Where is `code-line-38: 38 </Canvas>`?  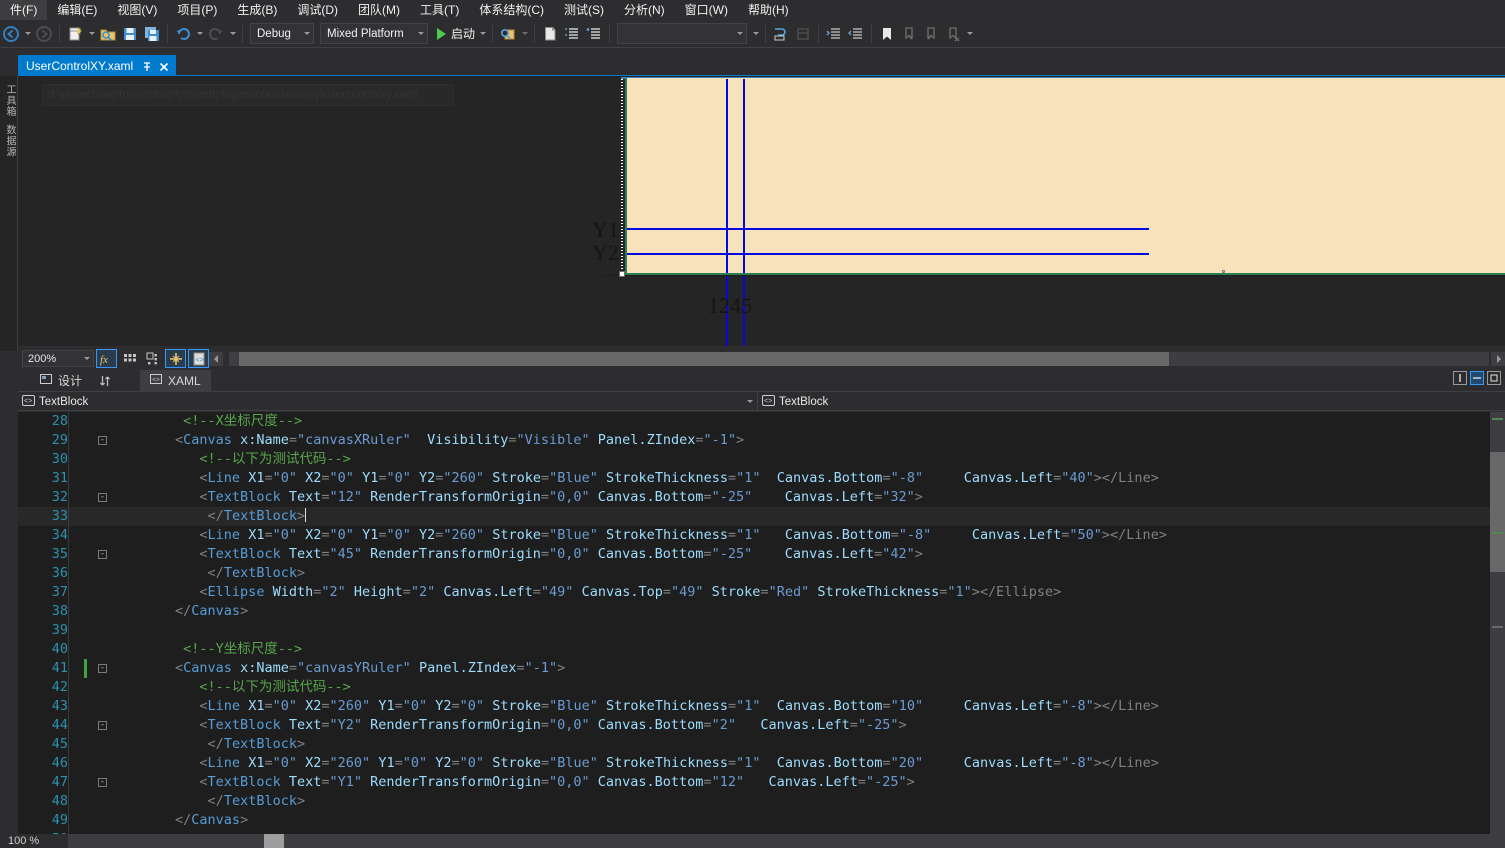
code-line-38: 38 </Canvas> is located at coordinates (761, 611).